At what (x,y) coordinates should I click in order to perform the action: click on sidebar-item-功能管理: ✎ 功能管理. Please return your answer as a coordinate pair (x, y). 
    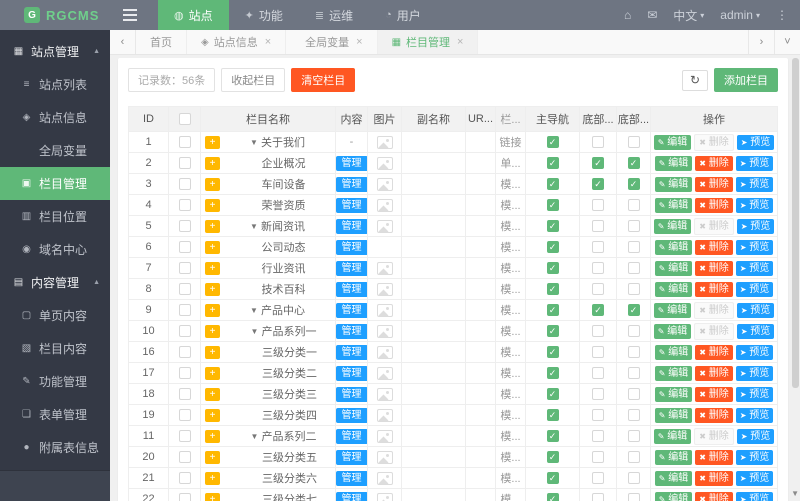
    Looking at the image, I should click on (55, 381).